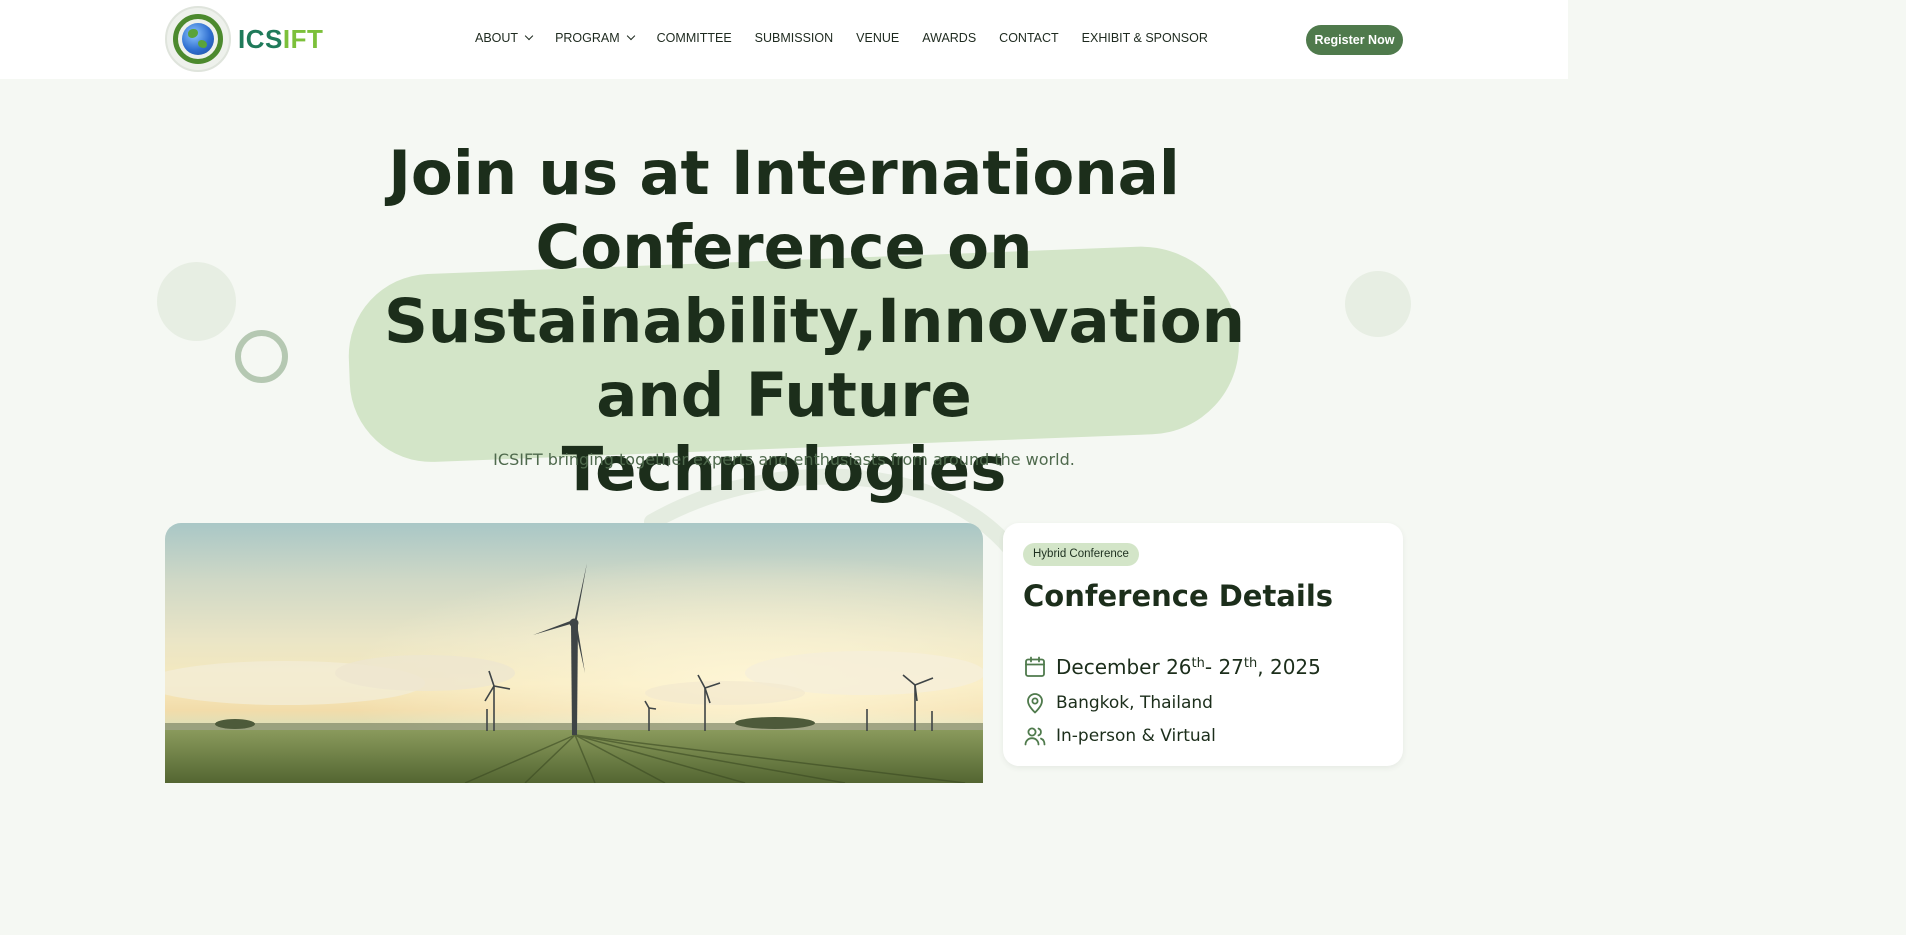 Image resolution: width=1906 pixels, height=935 pixels. What do you see at coordinates (1178, 596) in the screenshot?
I see `details-title: Conference Details` at bounding box center [1178, 596].